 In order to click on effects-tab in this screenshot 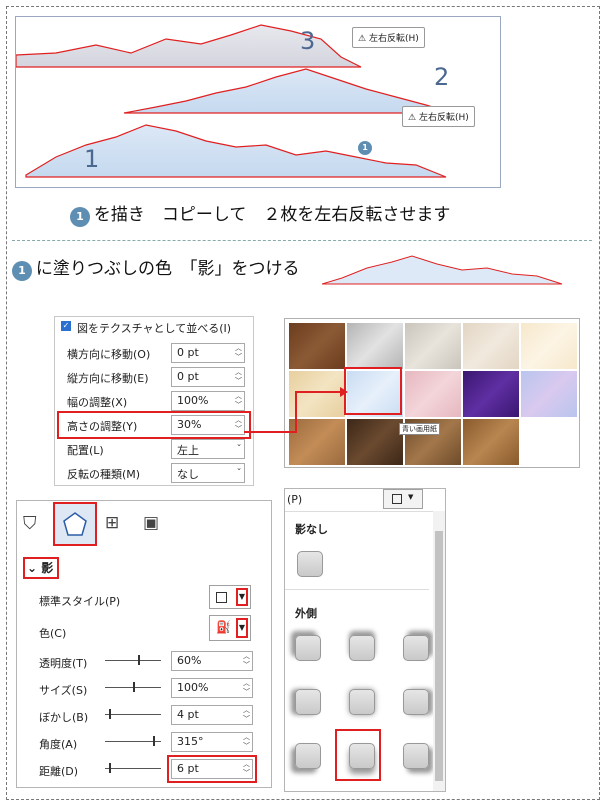, I will do `click(75, 524)`.